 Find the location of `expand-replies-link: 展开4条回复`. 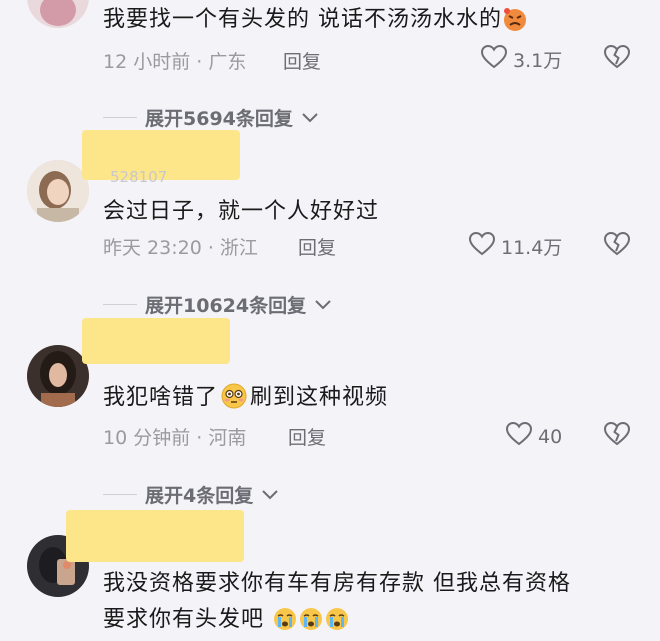

expand-replies-link: 展开4条回复 is located at coordinates (191, 494).